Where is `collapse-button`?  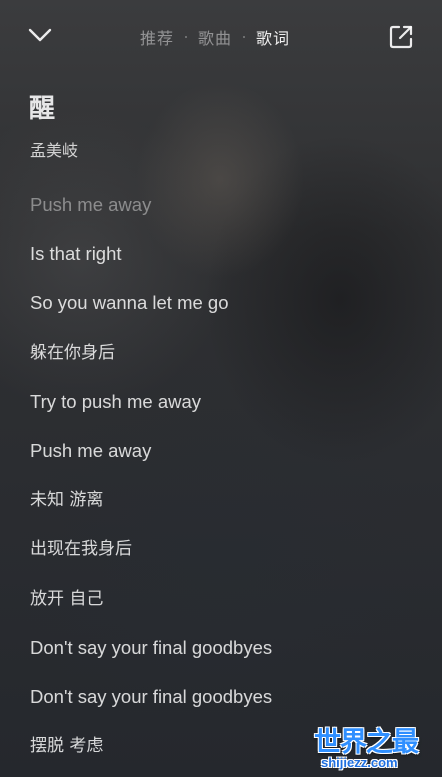
collapse-button is located at coordinates (40, 36).